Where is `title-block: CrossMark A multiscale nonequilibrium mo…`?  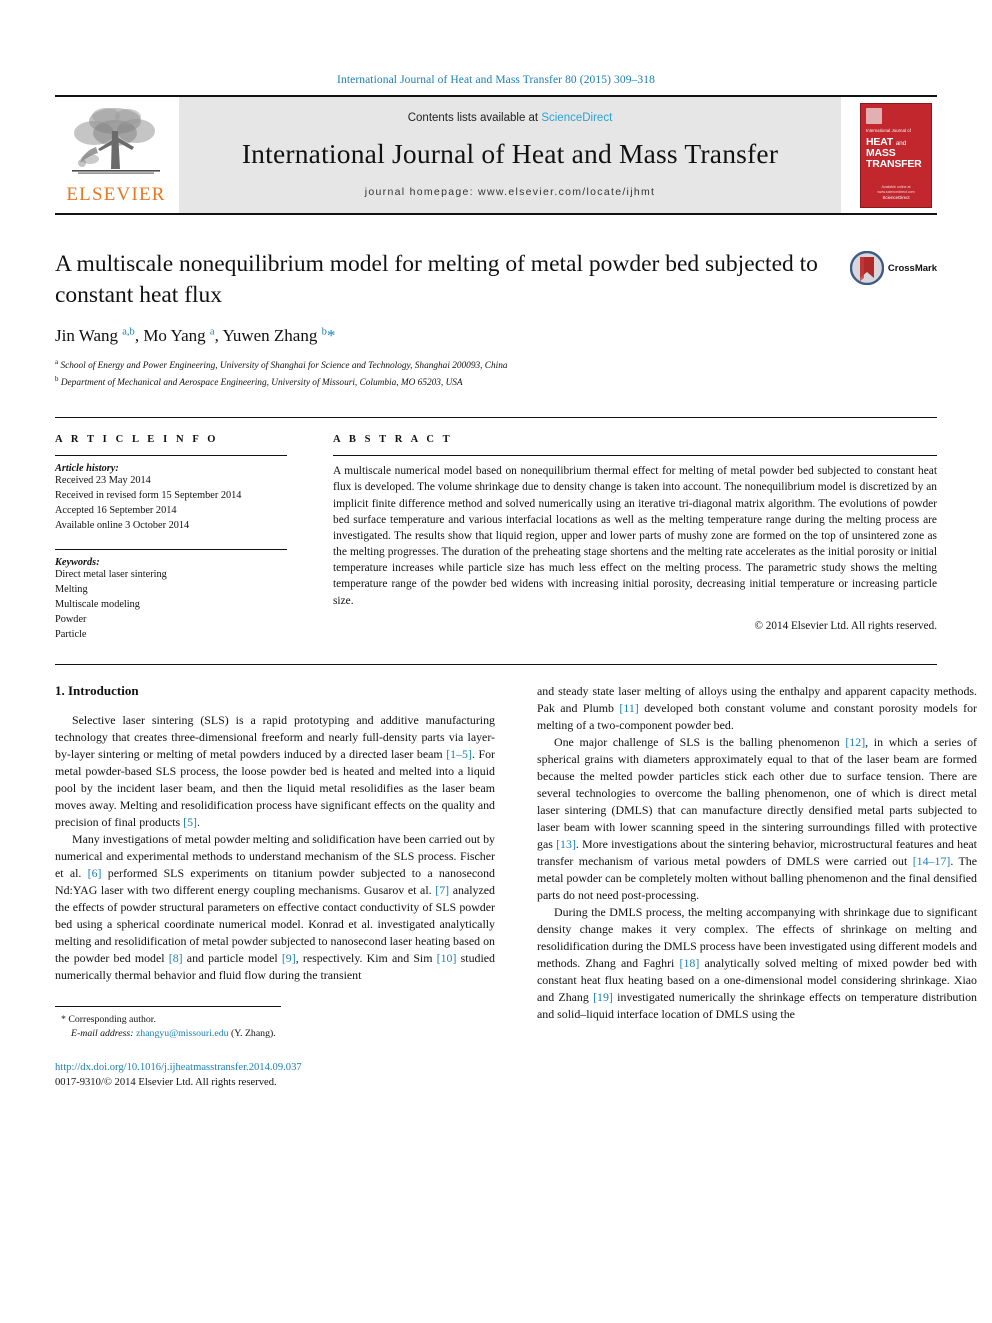
title-block: CrossMark A multiscale nonequilibrium mo… is located at coordinates (496, 320).